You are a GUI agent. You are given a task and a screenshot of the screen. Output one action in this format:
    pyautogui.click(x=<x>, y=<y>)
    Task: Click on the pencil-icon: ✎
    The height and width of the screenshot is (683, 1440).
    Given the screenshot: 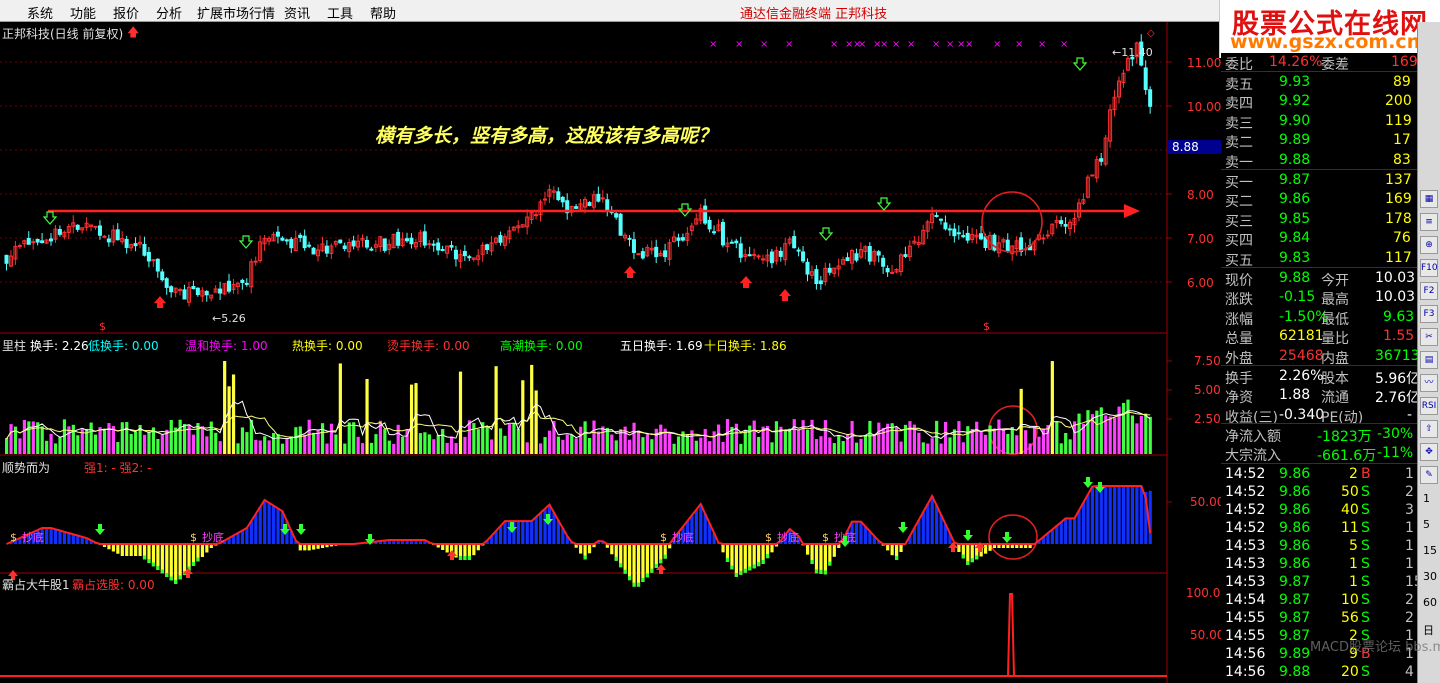 What is the action you would take?
    pyautogui.click(x=1429, y=475)
    